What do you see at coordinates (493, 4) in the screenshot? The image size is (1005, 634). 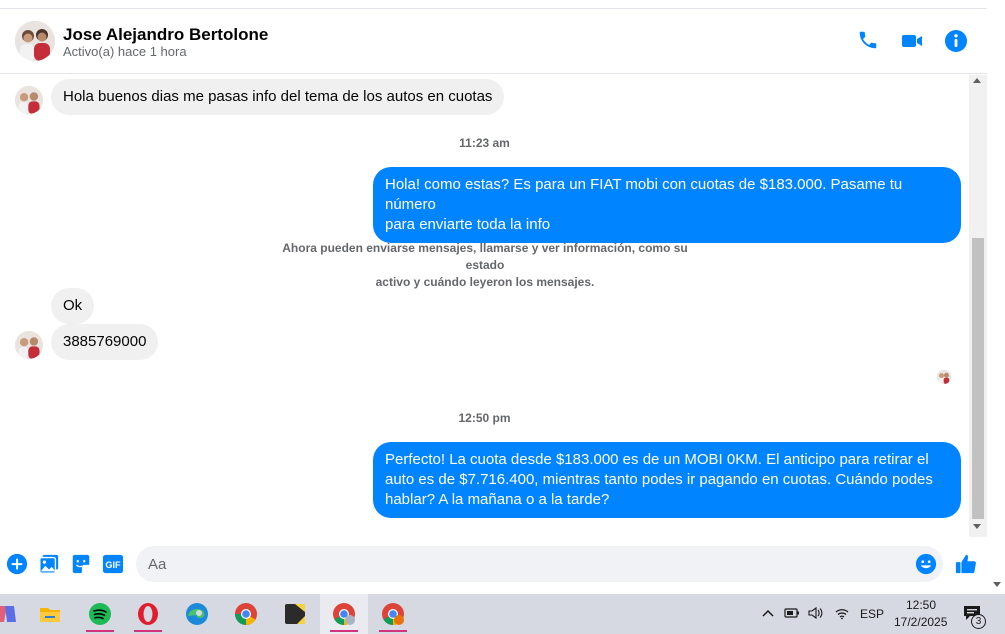 I see `top-divider` at bounding box center [493, 4].